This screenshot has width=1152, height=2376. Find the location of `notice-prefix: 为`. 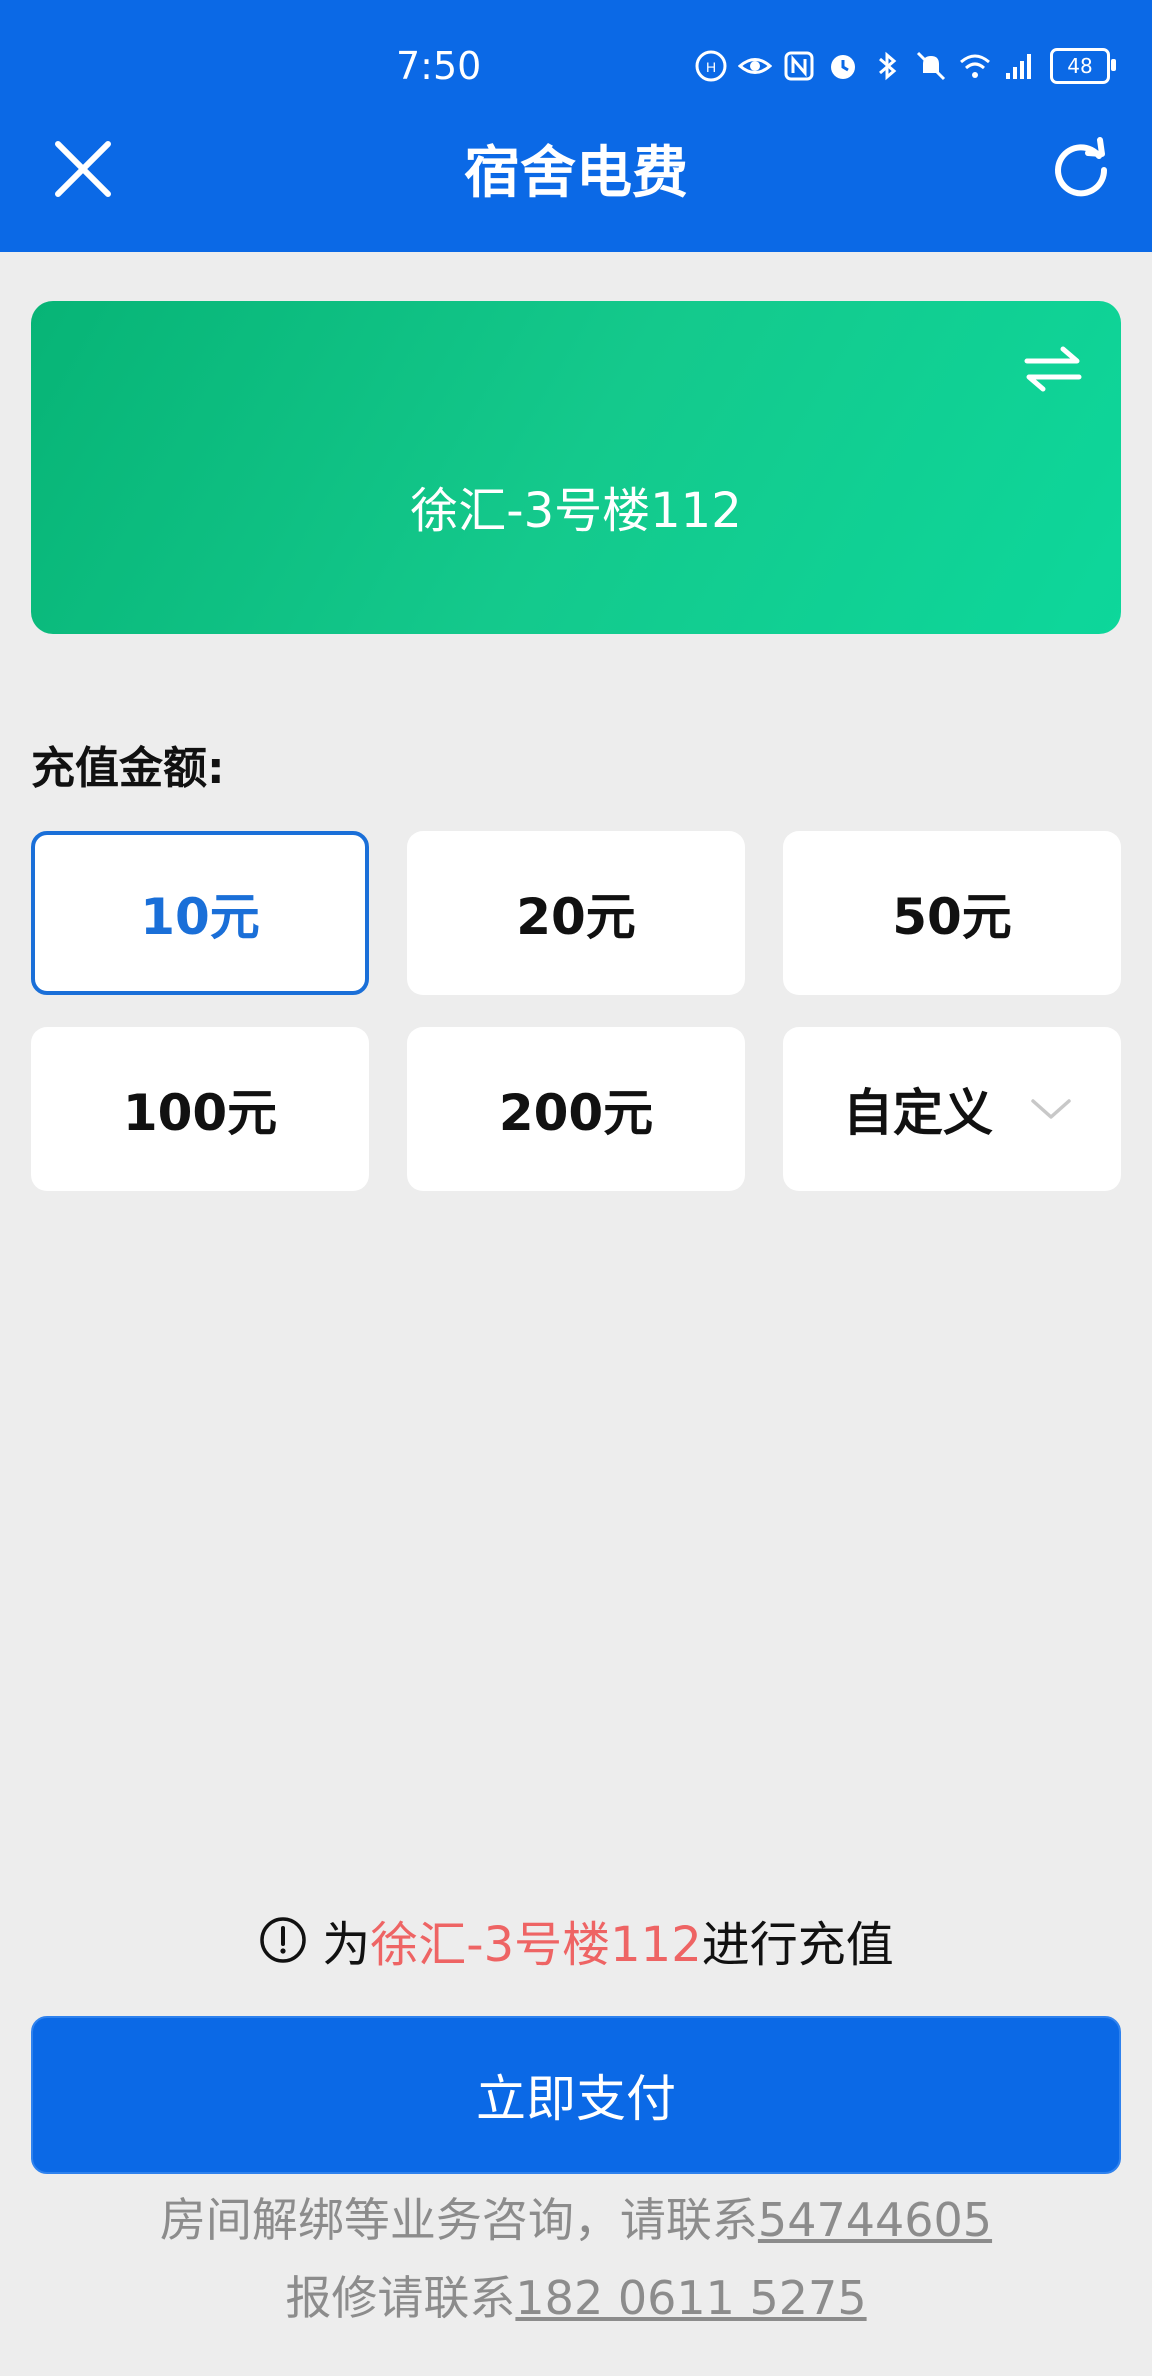

notice-prefix: 为 is located at coordinates (346, 1945).